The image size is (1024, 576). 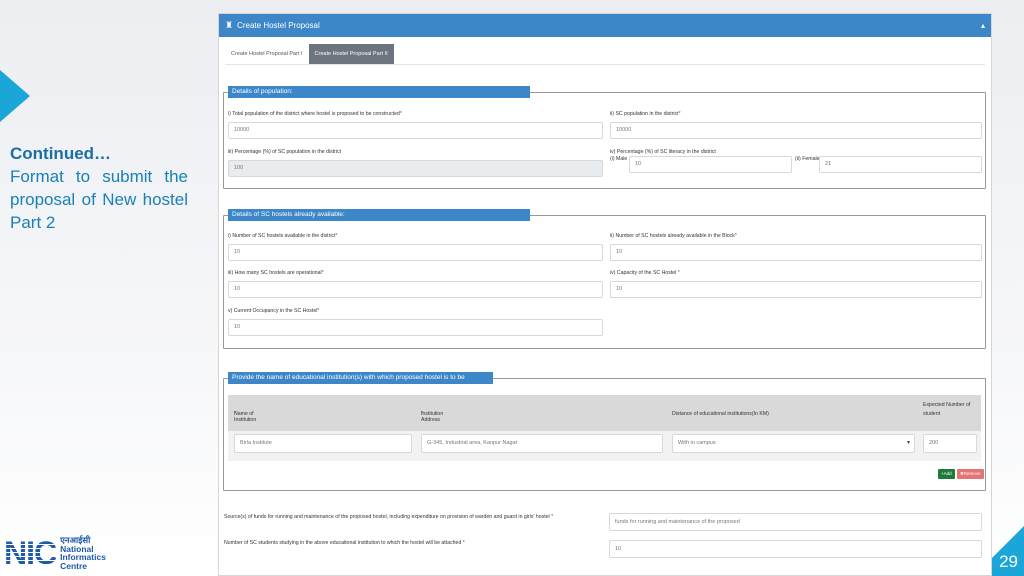 What do you see at coordinates (796, 130) in the screenshot?
I see `sc-population-input: 10000` at bounding box center [796, 130].